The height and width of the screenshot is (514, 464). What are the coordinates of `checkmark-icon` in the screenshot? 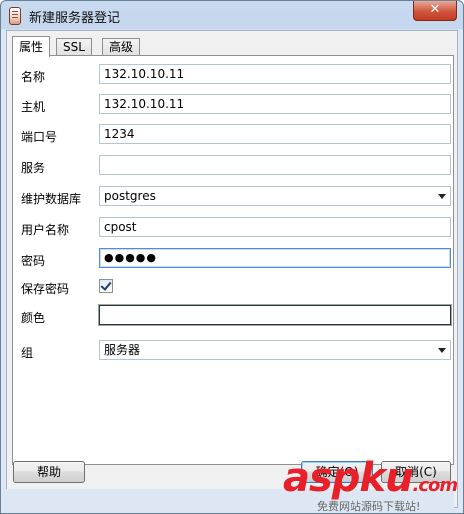 It's located at (106, 285).